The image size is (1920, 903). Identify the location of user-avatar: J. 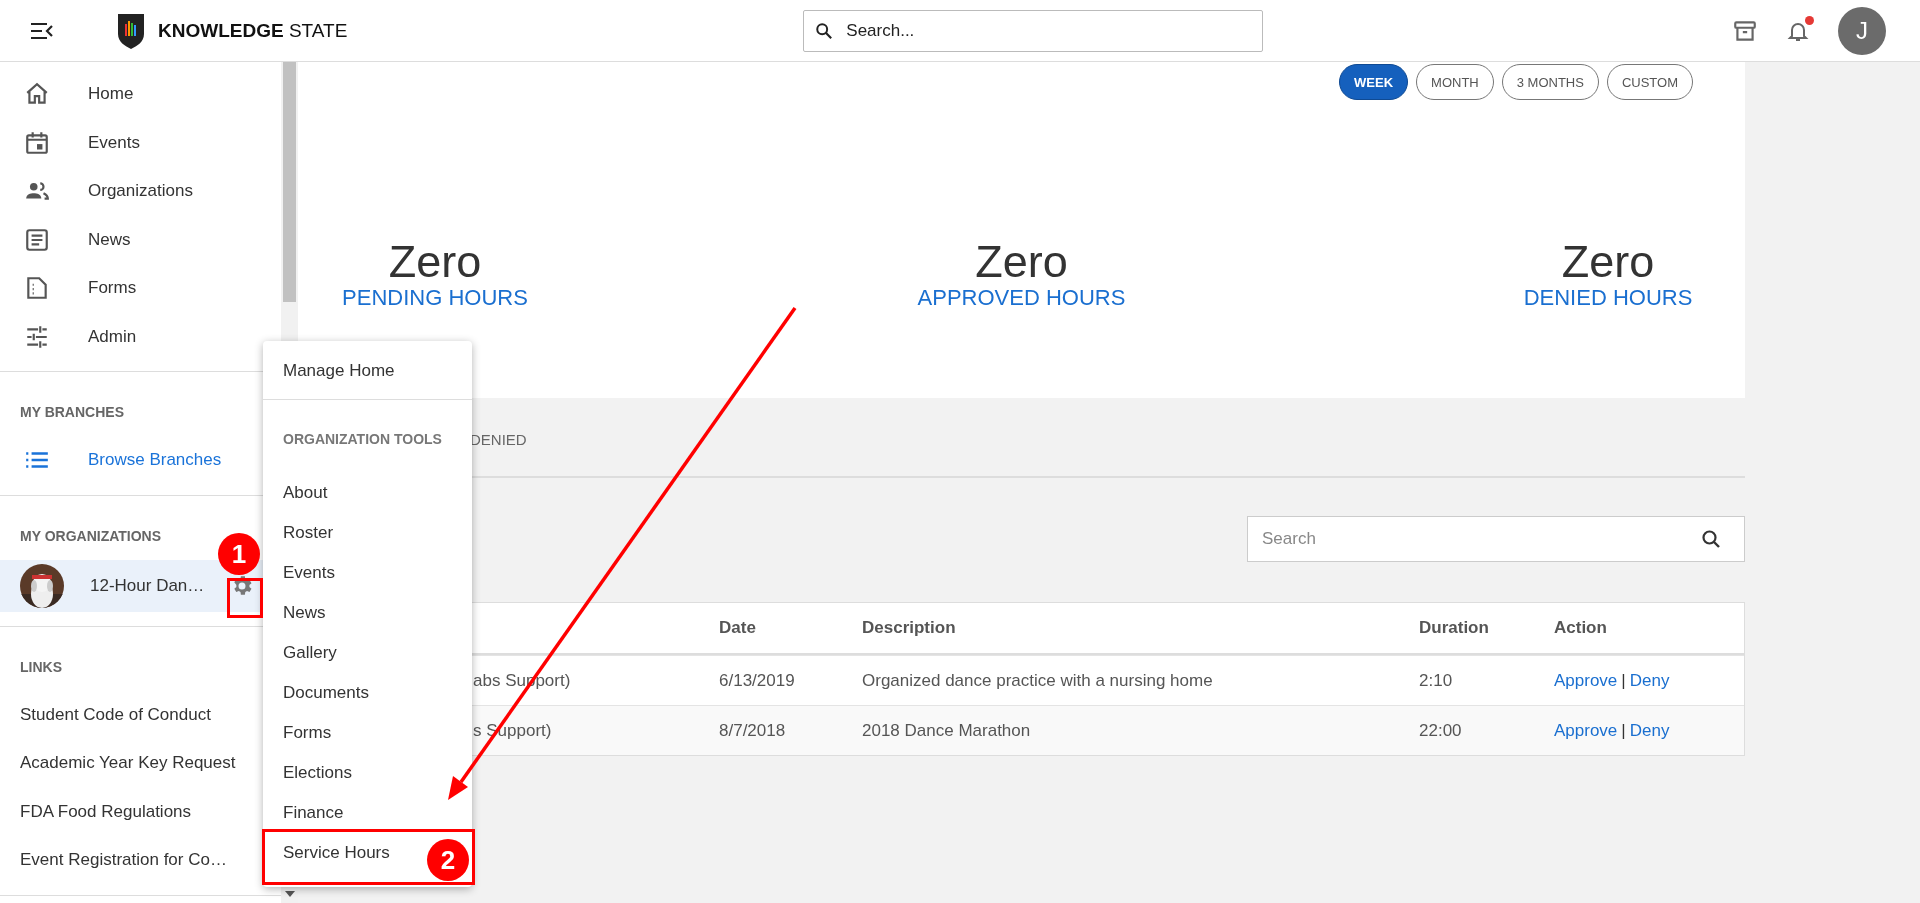
(1862, 30).